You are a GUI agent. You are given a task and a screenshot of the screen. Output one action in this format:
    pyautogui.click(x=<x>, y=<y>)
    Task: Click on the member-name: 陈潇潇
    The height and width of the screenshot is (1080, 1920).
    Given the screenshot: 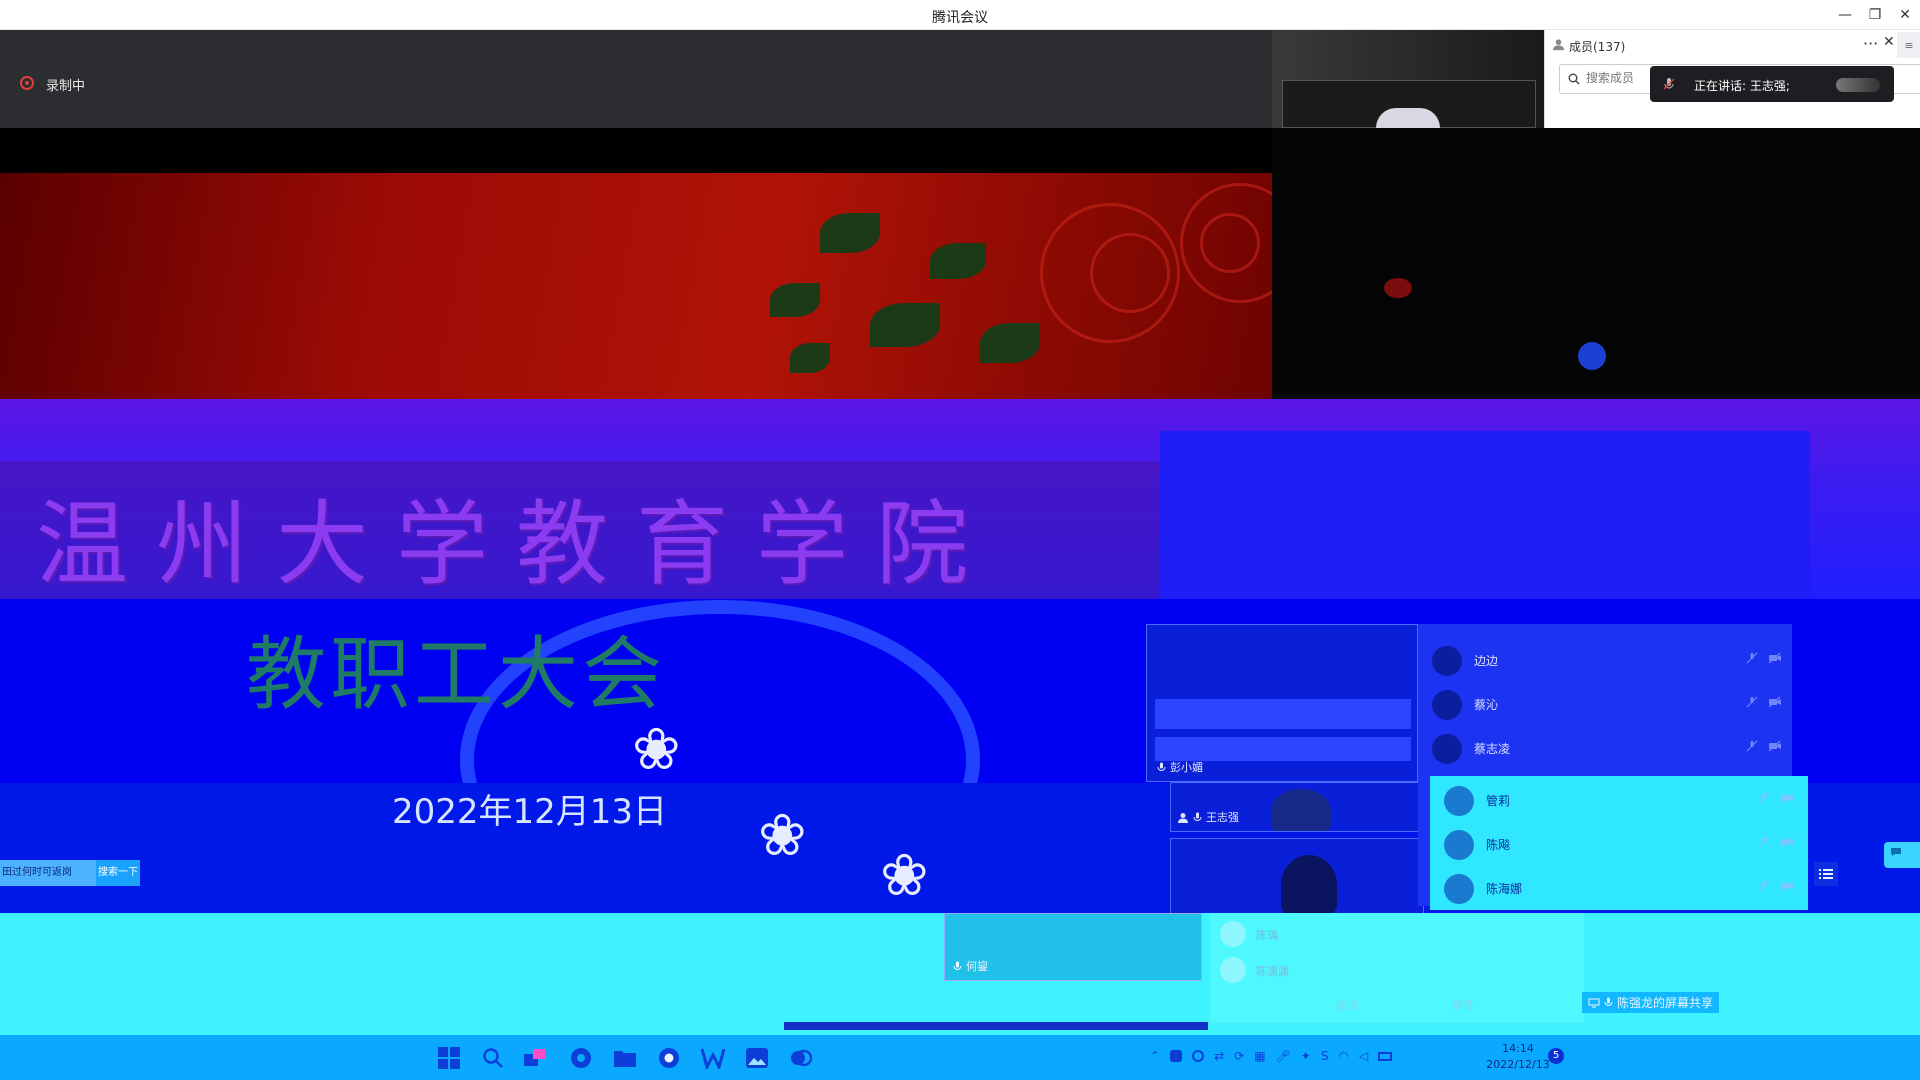 What is the action you would take?
    pyautogui.click(x=1272, y=971)
    